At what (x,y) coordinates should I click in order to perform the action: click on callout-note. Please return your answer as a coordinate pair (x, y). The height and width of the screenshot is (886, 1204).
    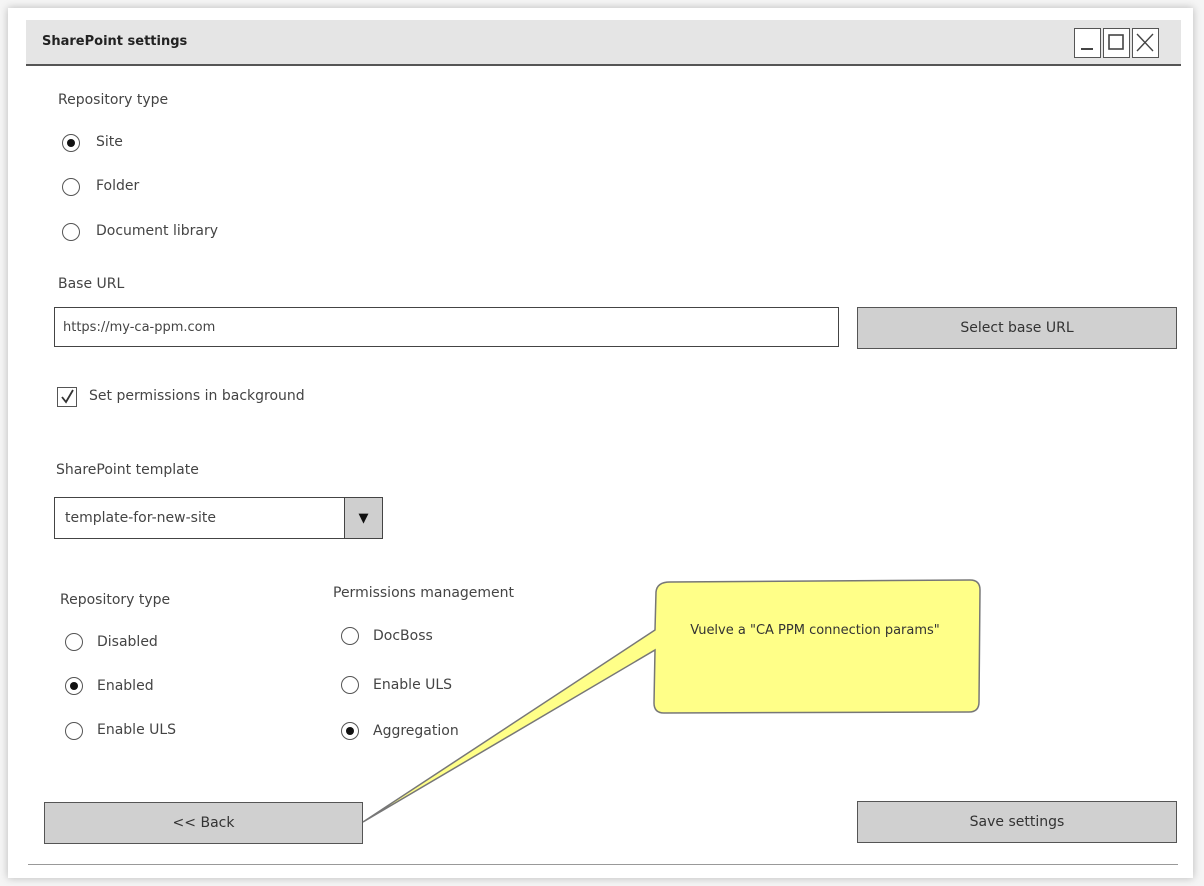
    Looking at the image, I should click on (671, 701).